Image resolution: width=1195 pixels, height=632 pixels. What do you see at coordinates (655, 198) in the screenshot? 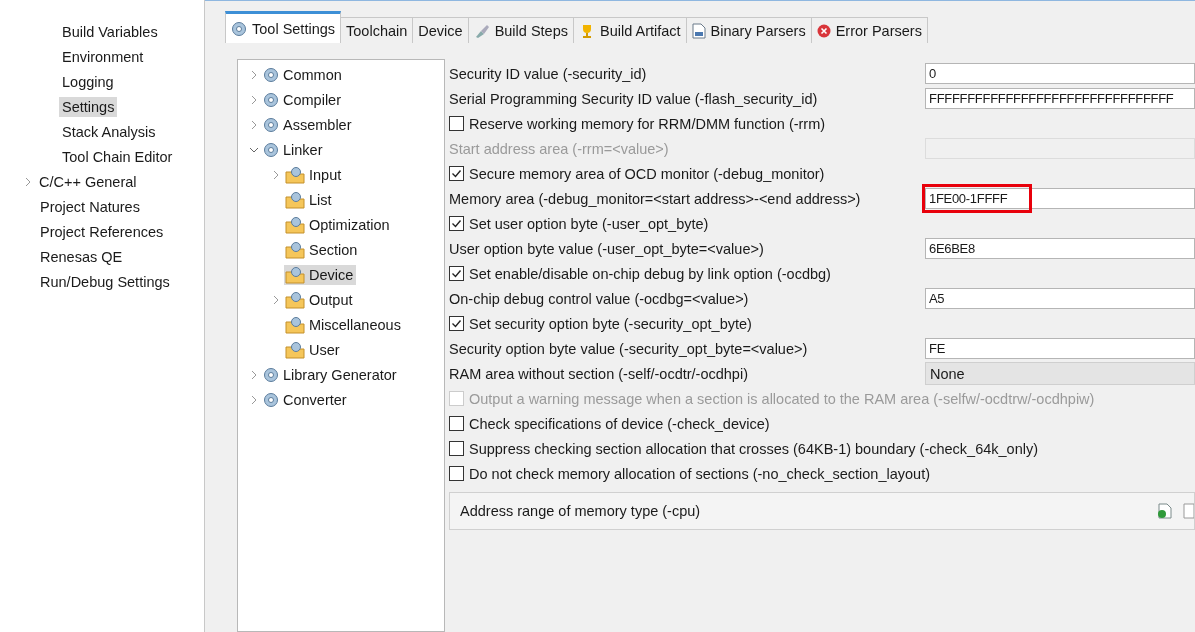
I see `option-label: Memory area (-debug_monitor=<start address>-<end address>)` at bounding box center [655, 198].